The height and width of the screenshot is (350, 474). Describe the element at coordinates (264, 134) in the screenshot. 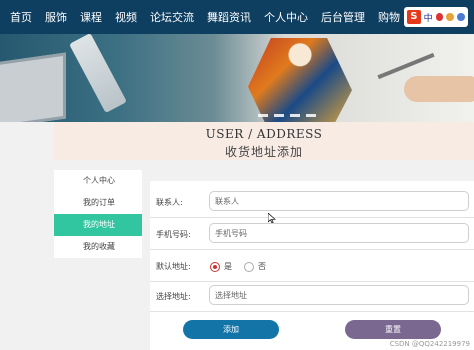

I see `page-title-en: USER / ADDRESS` at that location.